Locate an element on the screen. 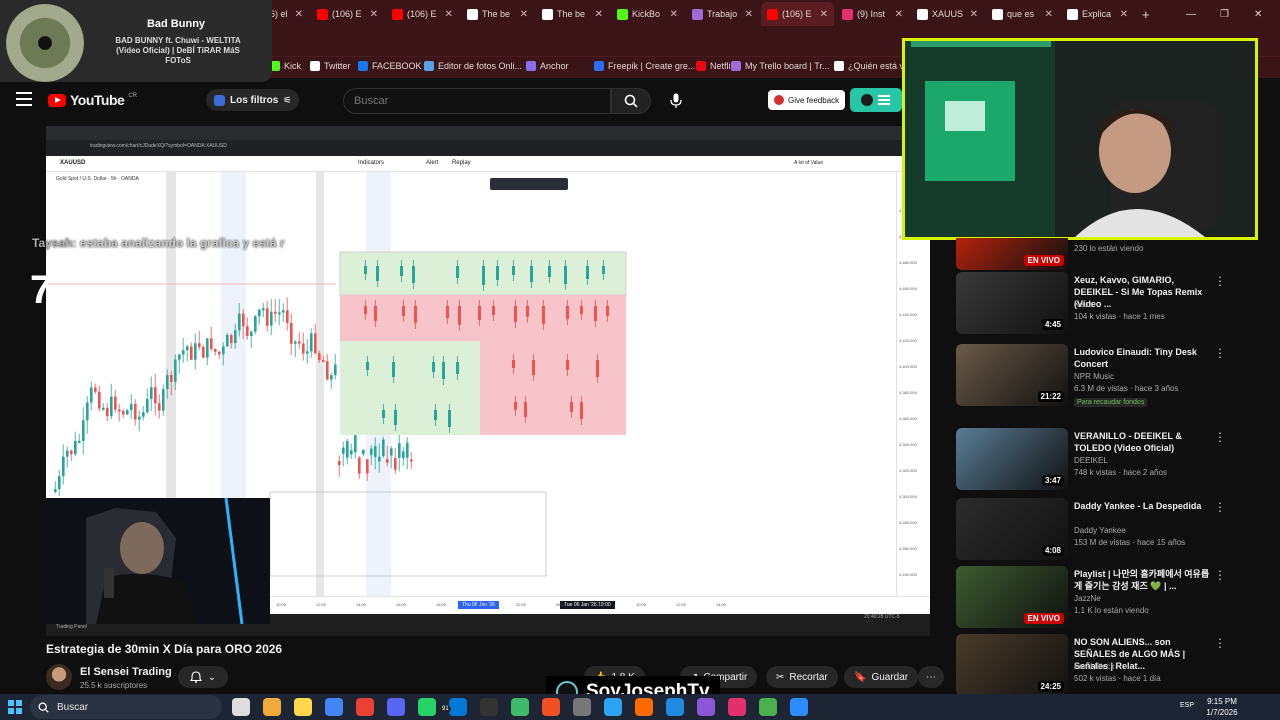 The height and width of the screenshot is (720, 1280). recommendation-thumbnail: 24:25 is located at coordinates (1012, 665).